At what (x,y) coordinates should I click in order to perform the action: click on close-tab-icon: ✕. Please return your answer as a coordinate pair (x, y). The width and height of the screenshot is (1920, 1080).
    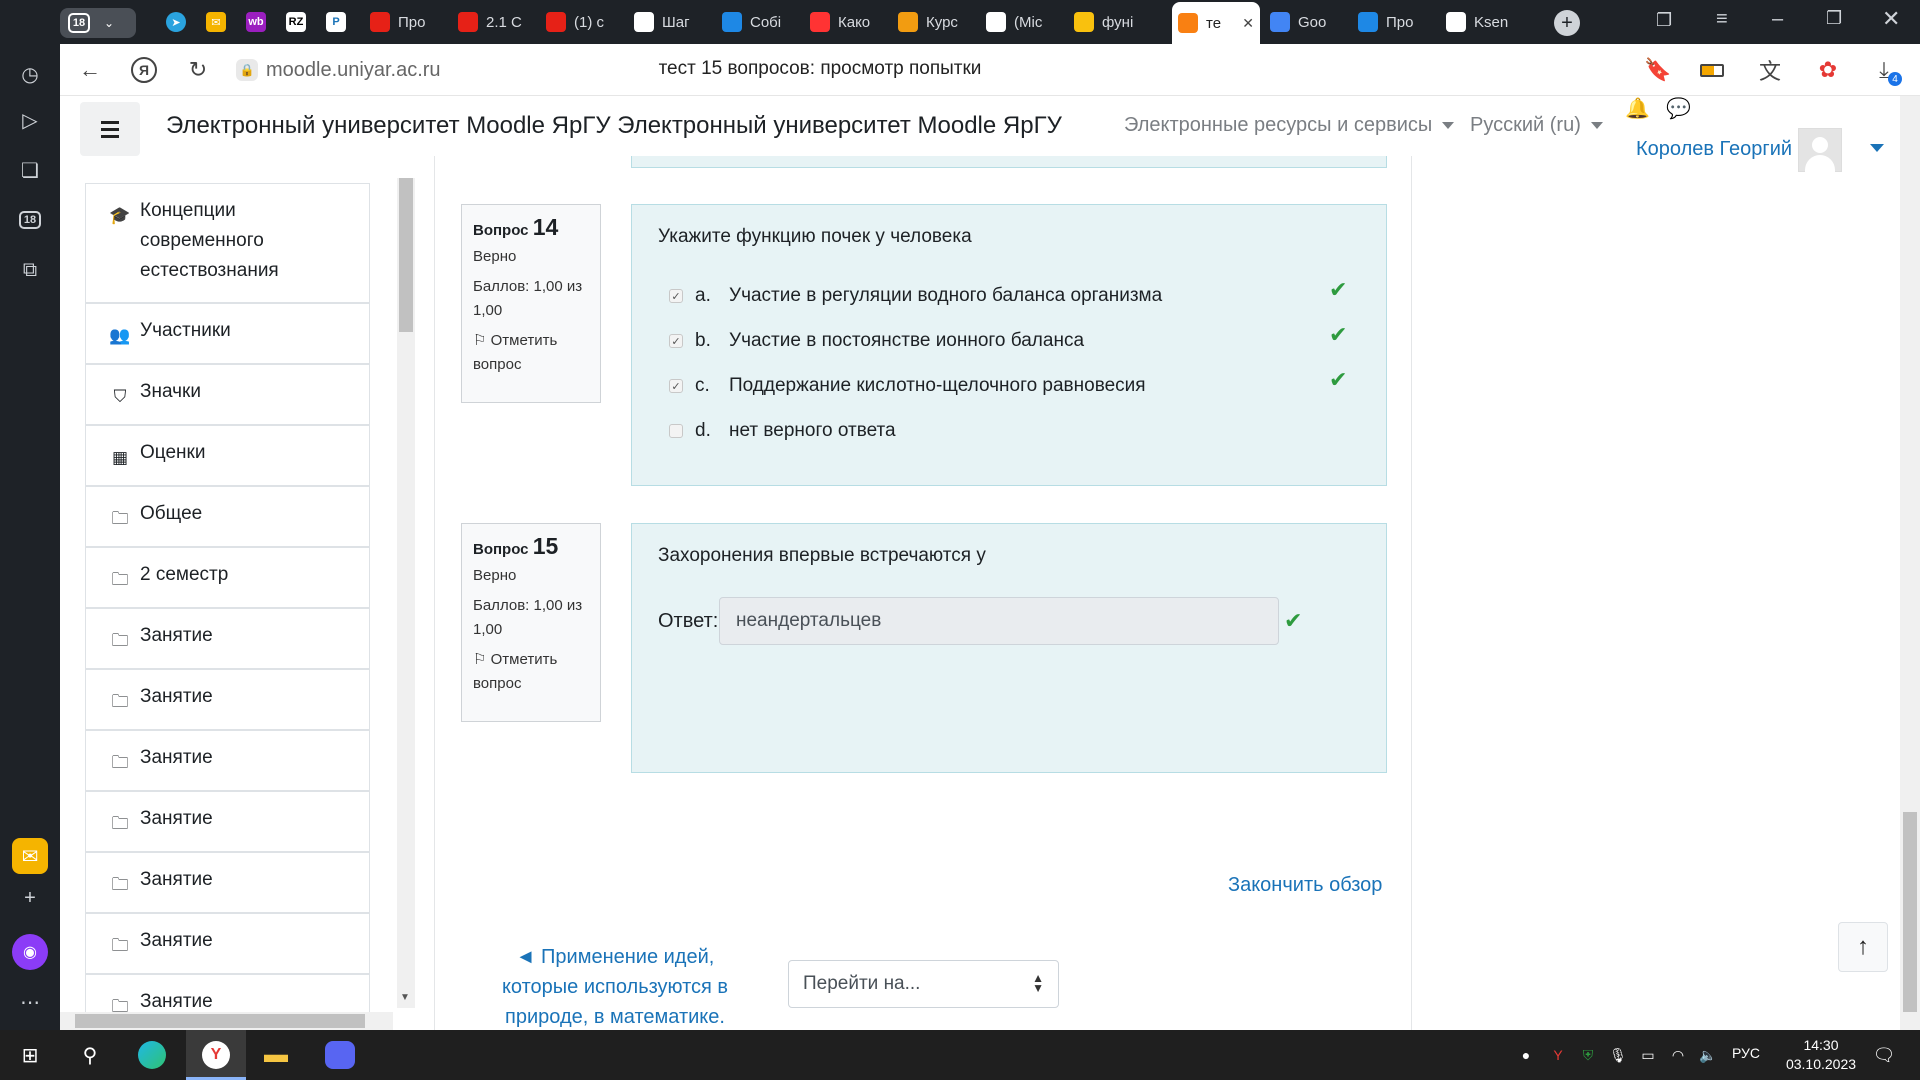
    Looking at the image, I should click on (1248, 23).